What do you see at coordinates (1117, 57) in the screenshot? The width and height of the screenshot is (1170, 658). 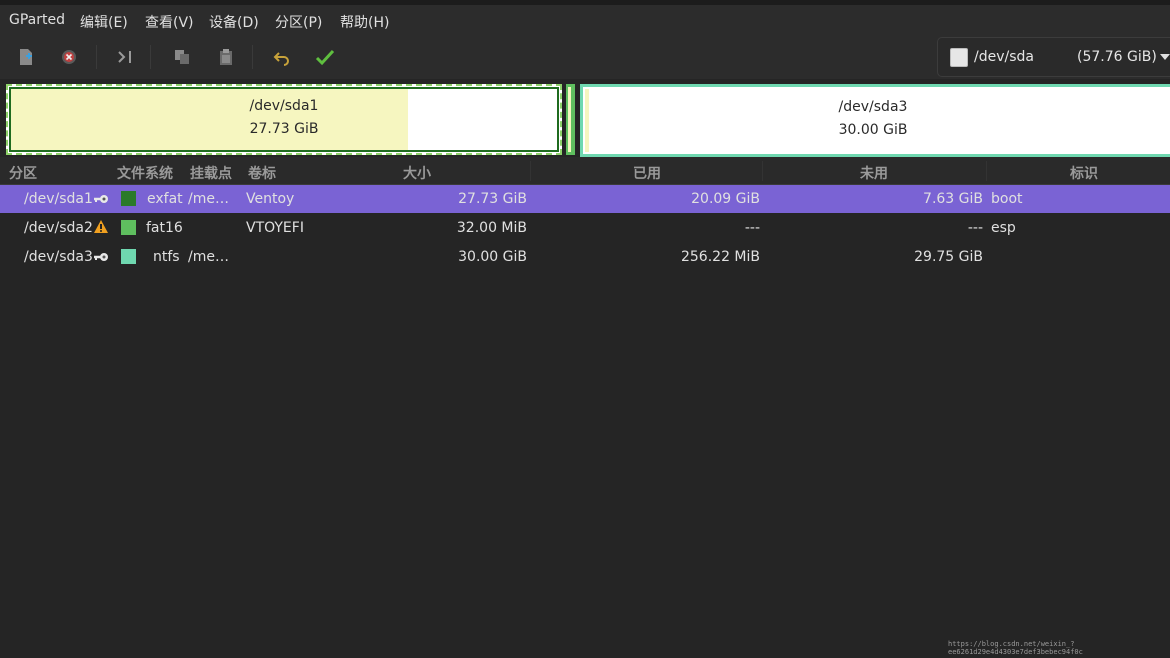 I see `device-size: (57.76 GiB)` at bounding box center [1117, 57].